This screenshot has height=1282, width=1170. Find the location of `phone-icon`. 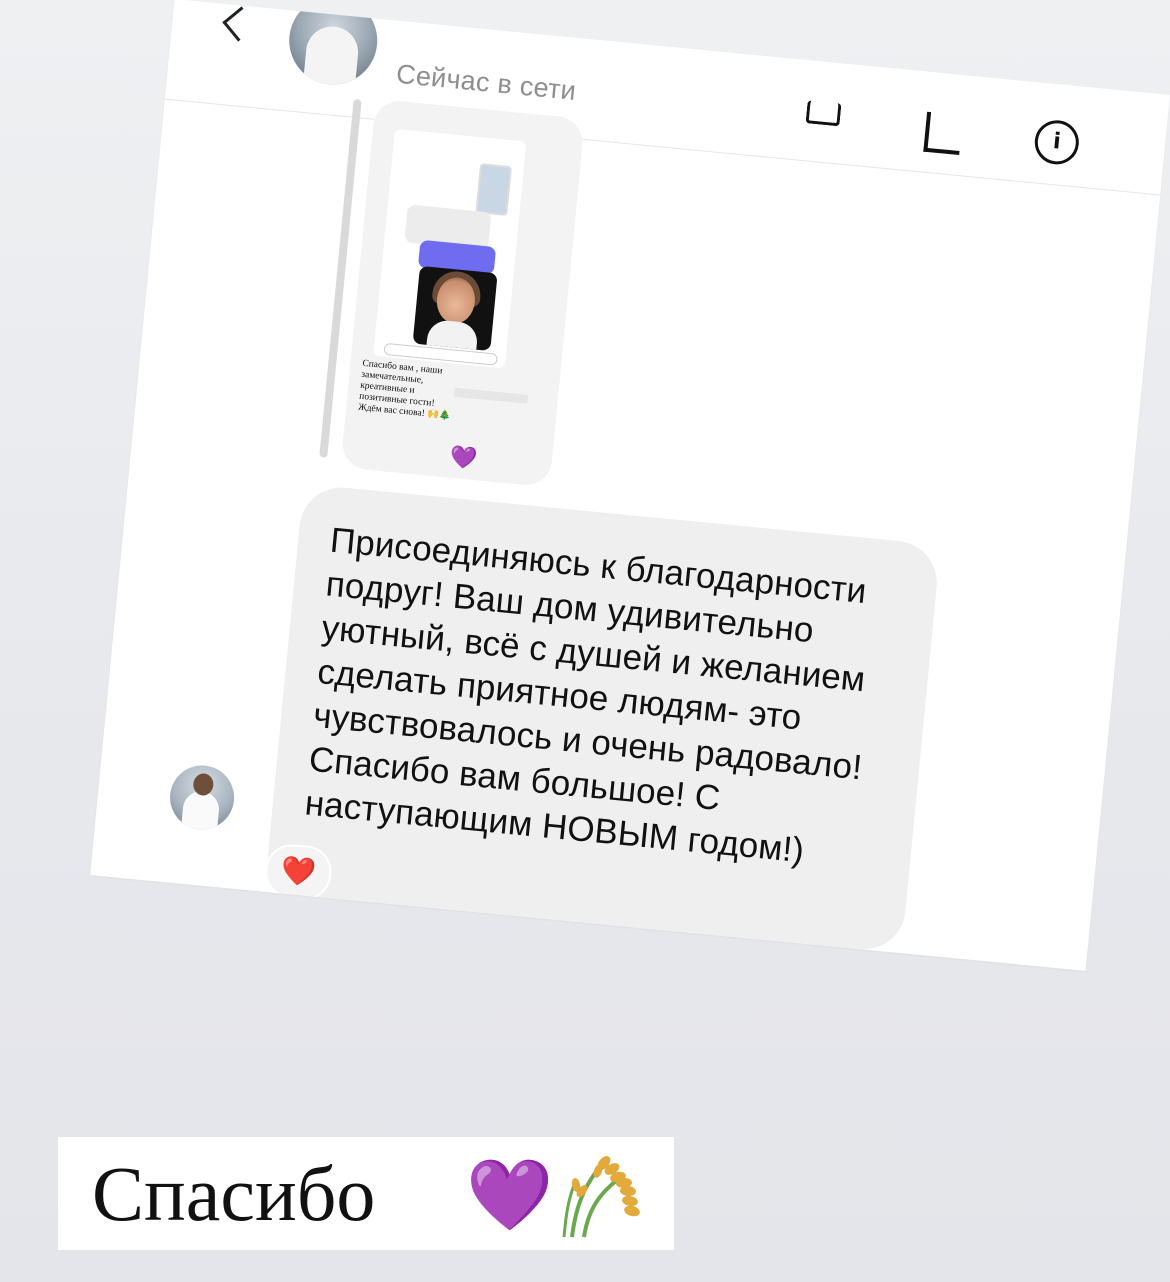

phone-icon is located at coordinates (927, 131).